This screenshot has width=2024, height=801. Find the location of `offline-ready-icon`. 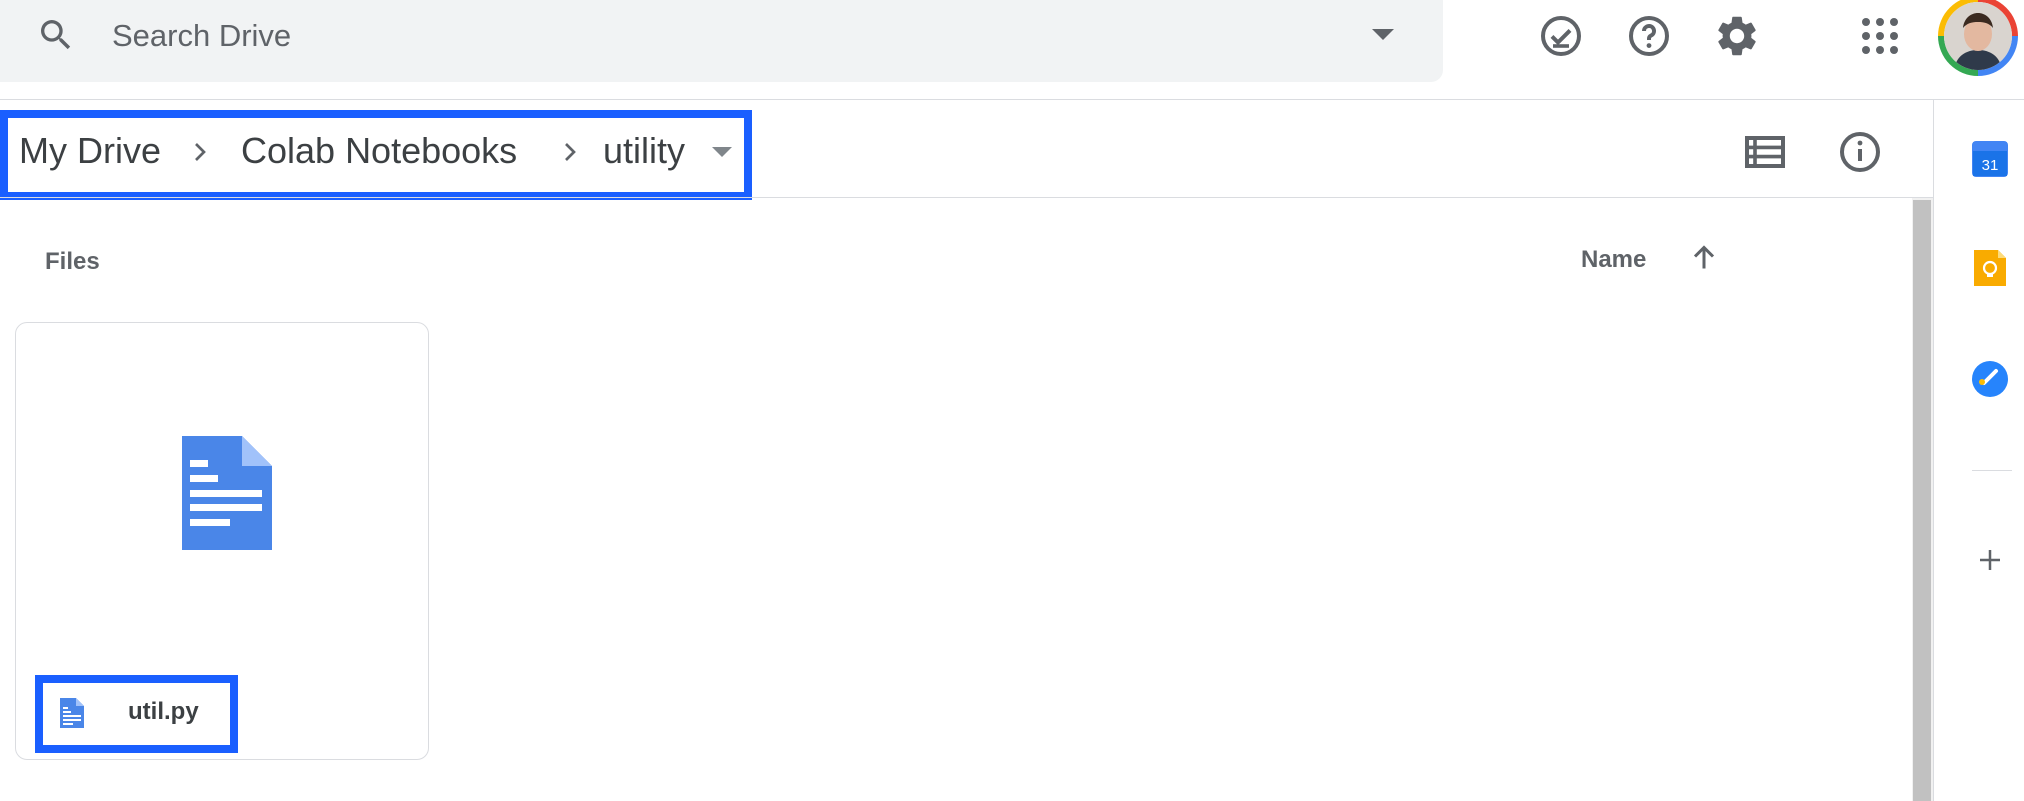

offline-ready-icon is located at coordinates (1561, 36).